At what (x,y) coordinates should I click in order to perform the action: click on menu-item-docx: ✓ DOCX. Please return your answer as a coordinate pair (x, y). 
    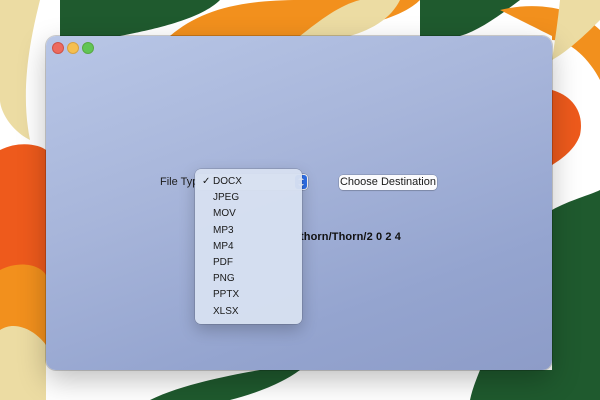
    Looking at the image, I should click on (248, 182).